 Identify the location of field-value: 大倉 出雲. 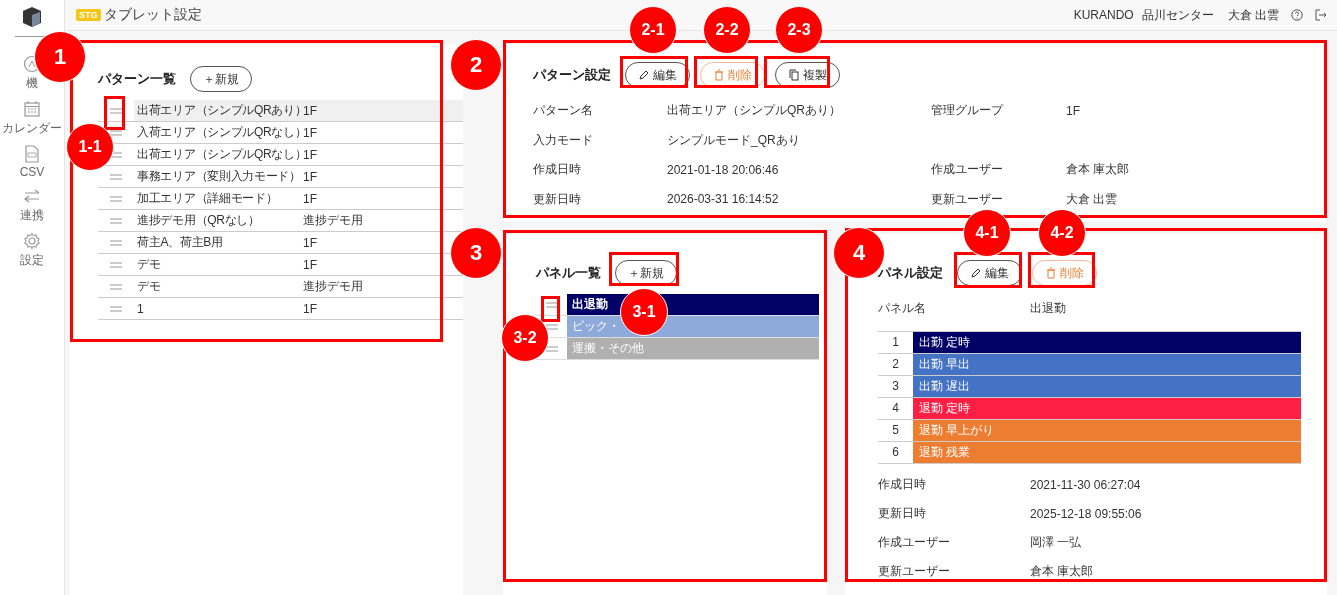
(1092, 199).